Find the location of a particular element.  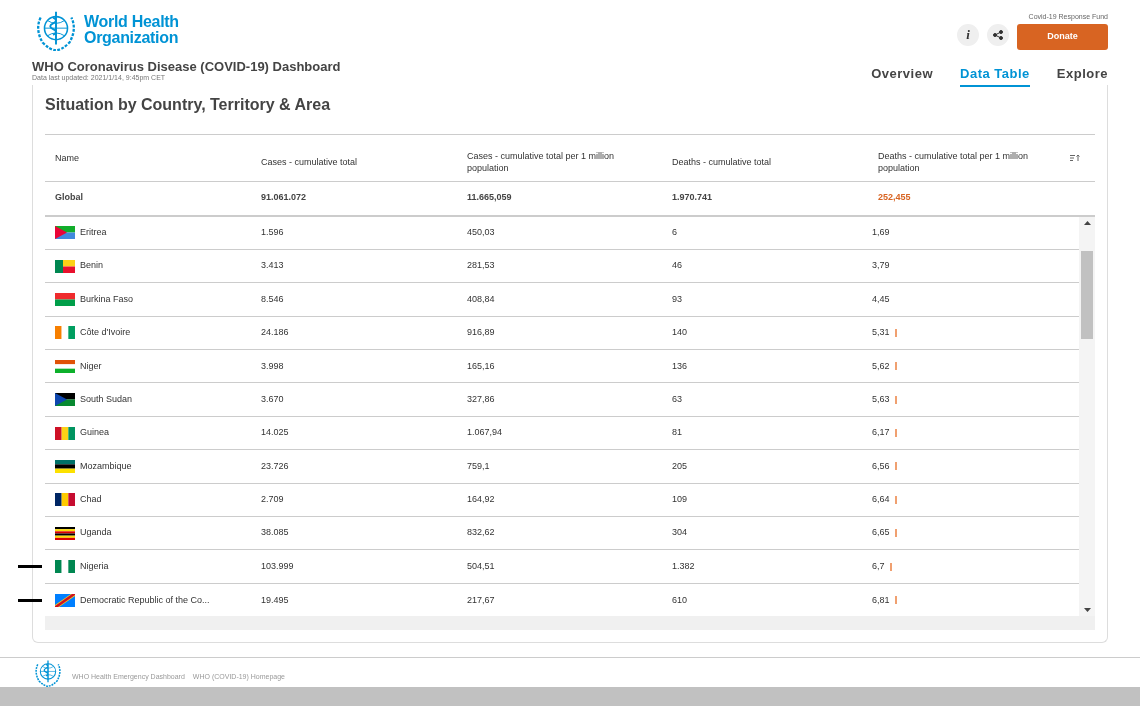

info-button: i is located at coordinates (968, 35).